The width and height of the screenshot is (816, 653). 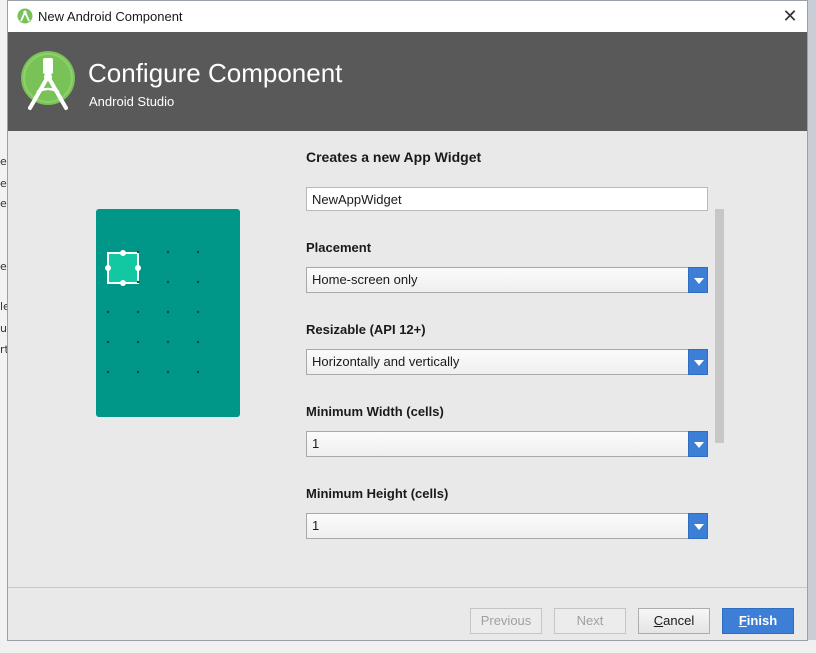 I want to click on finish-mnemonic: F, so click(x=742, y=620).